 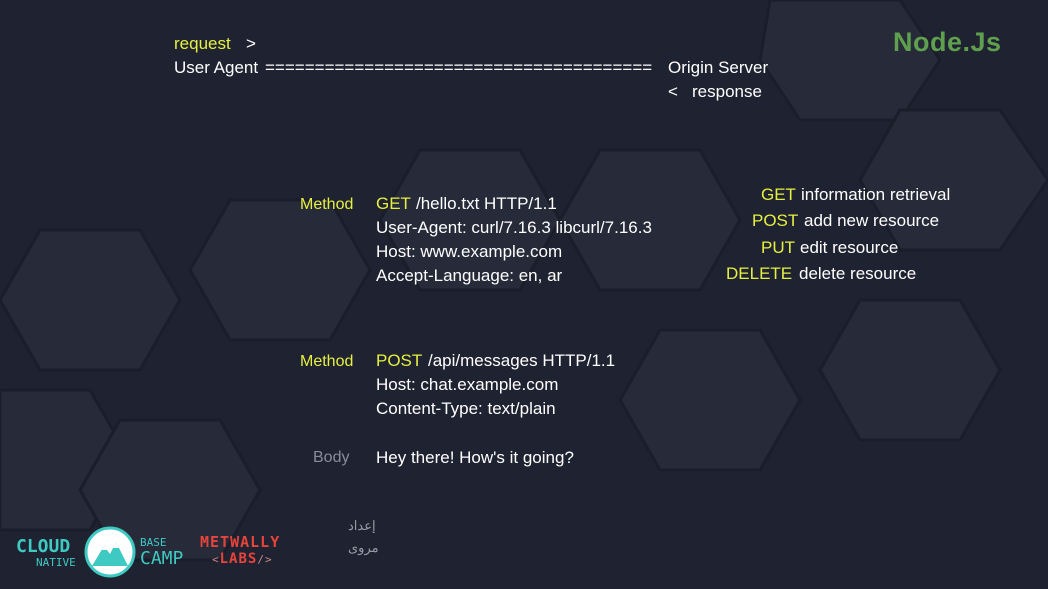 I want to click on post-method: POST, so click(x=399, y=360).